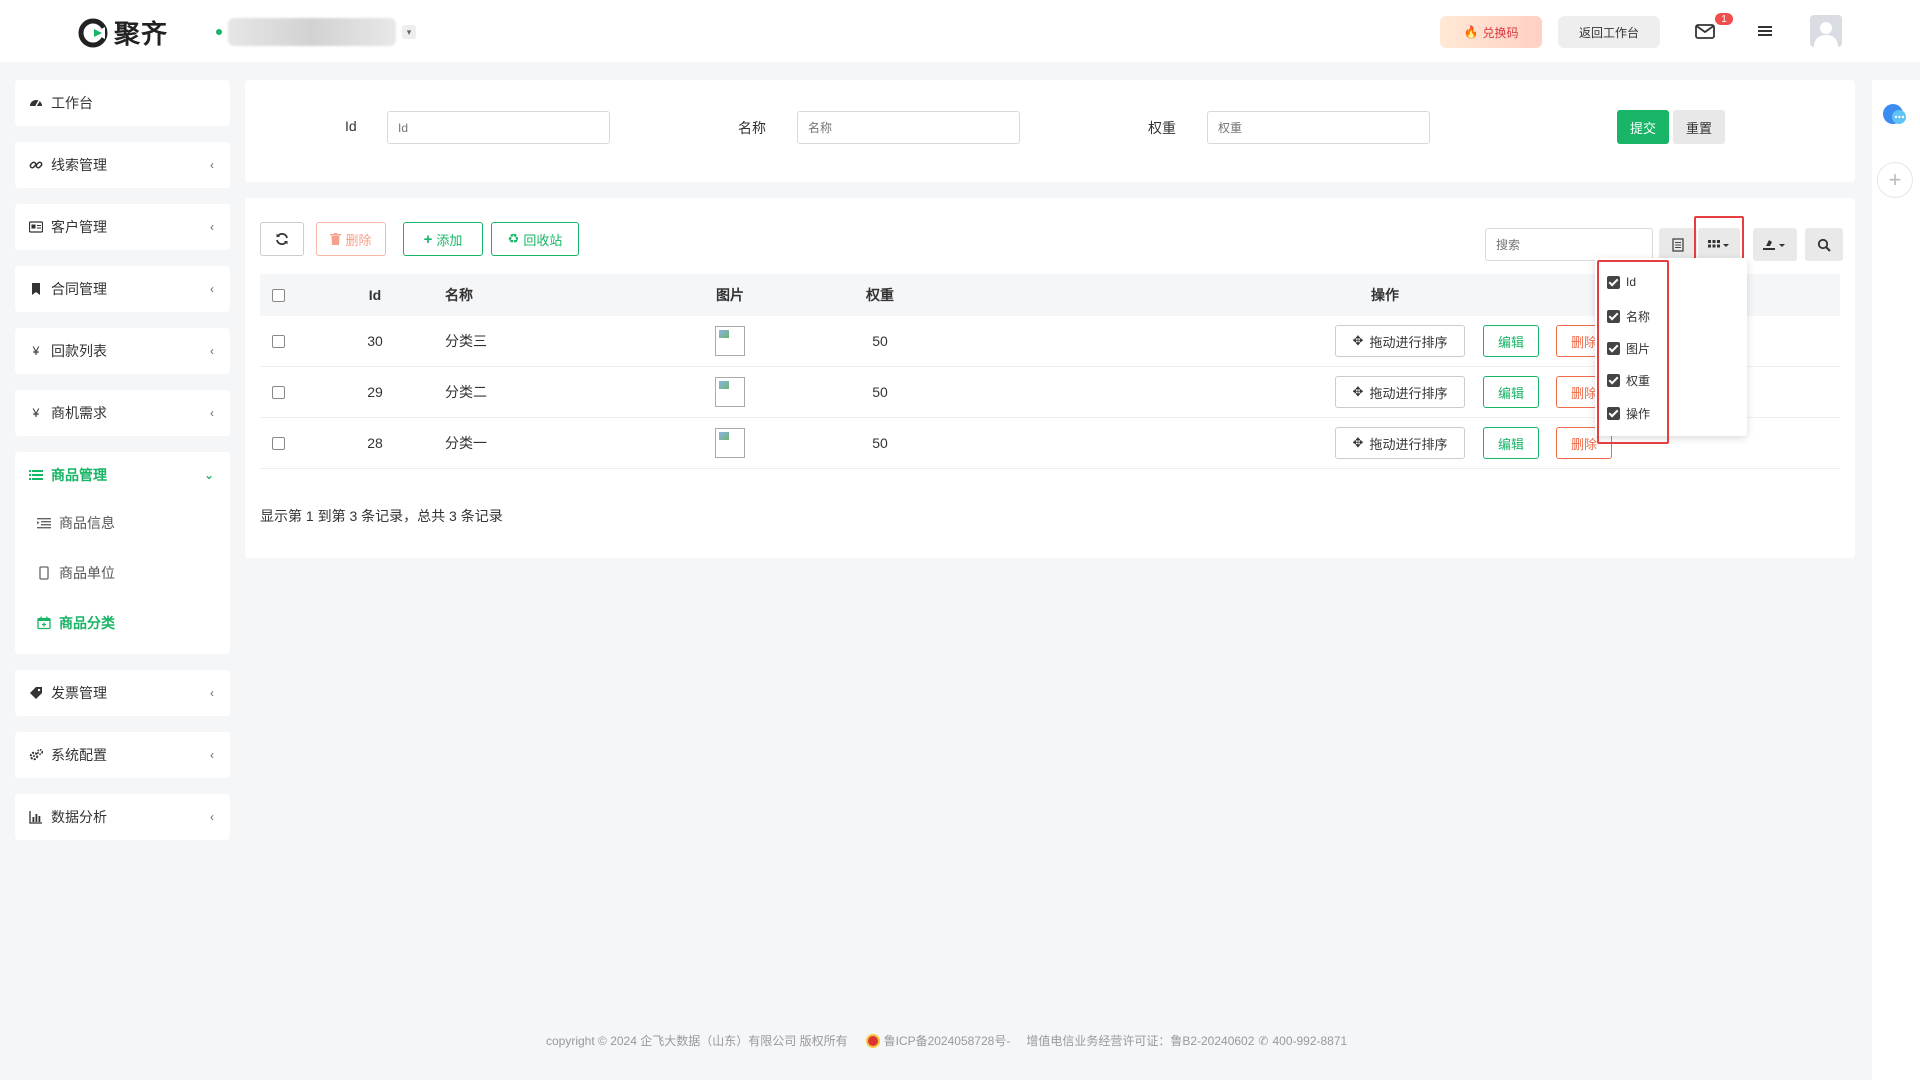 This screenshot has width=1920, height=1080. I want to click on column-option-operation: 操作, so click(1628, 413).